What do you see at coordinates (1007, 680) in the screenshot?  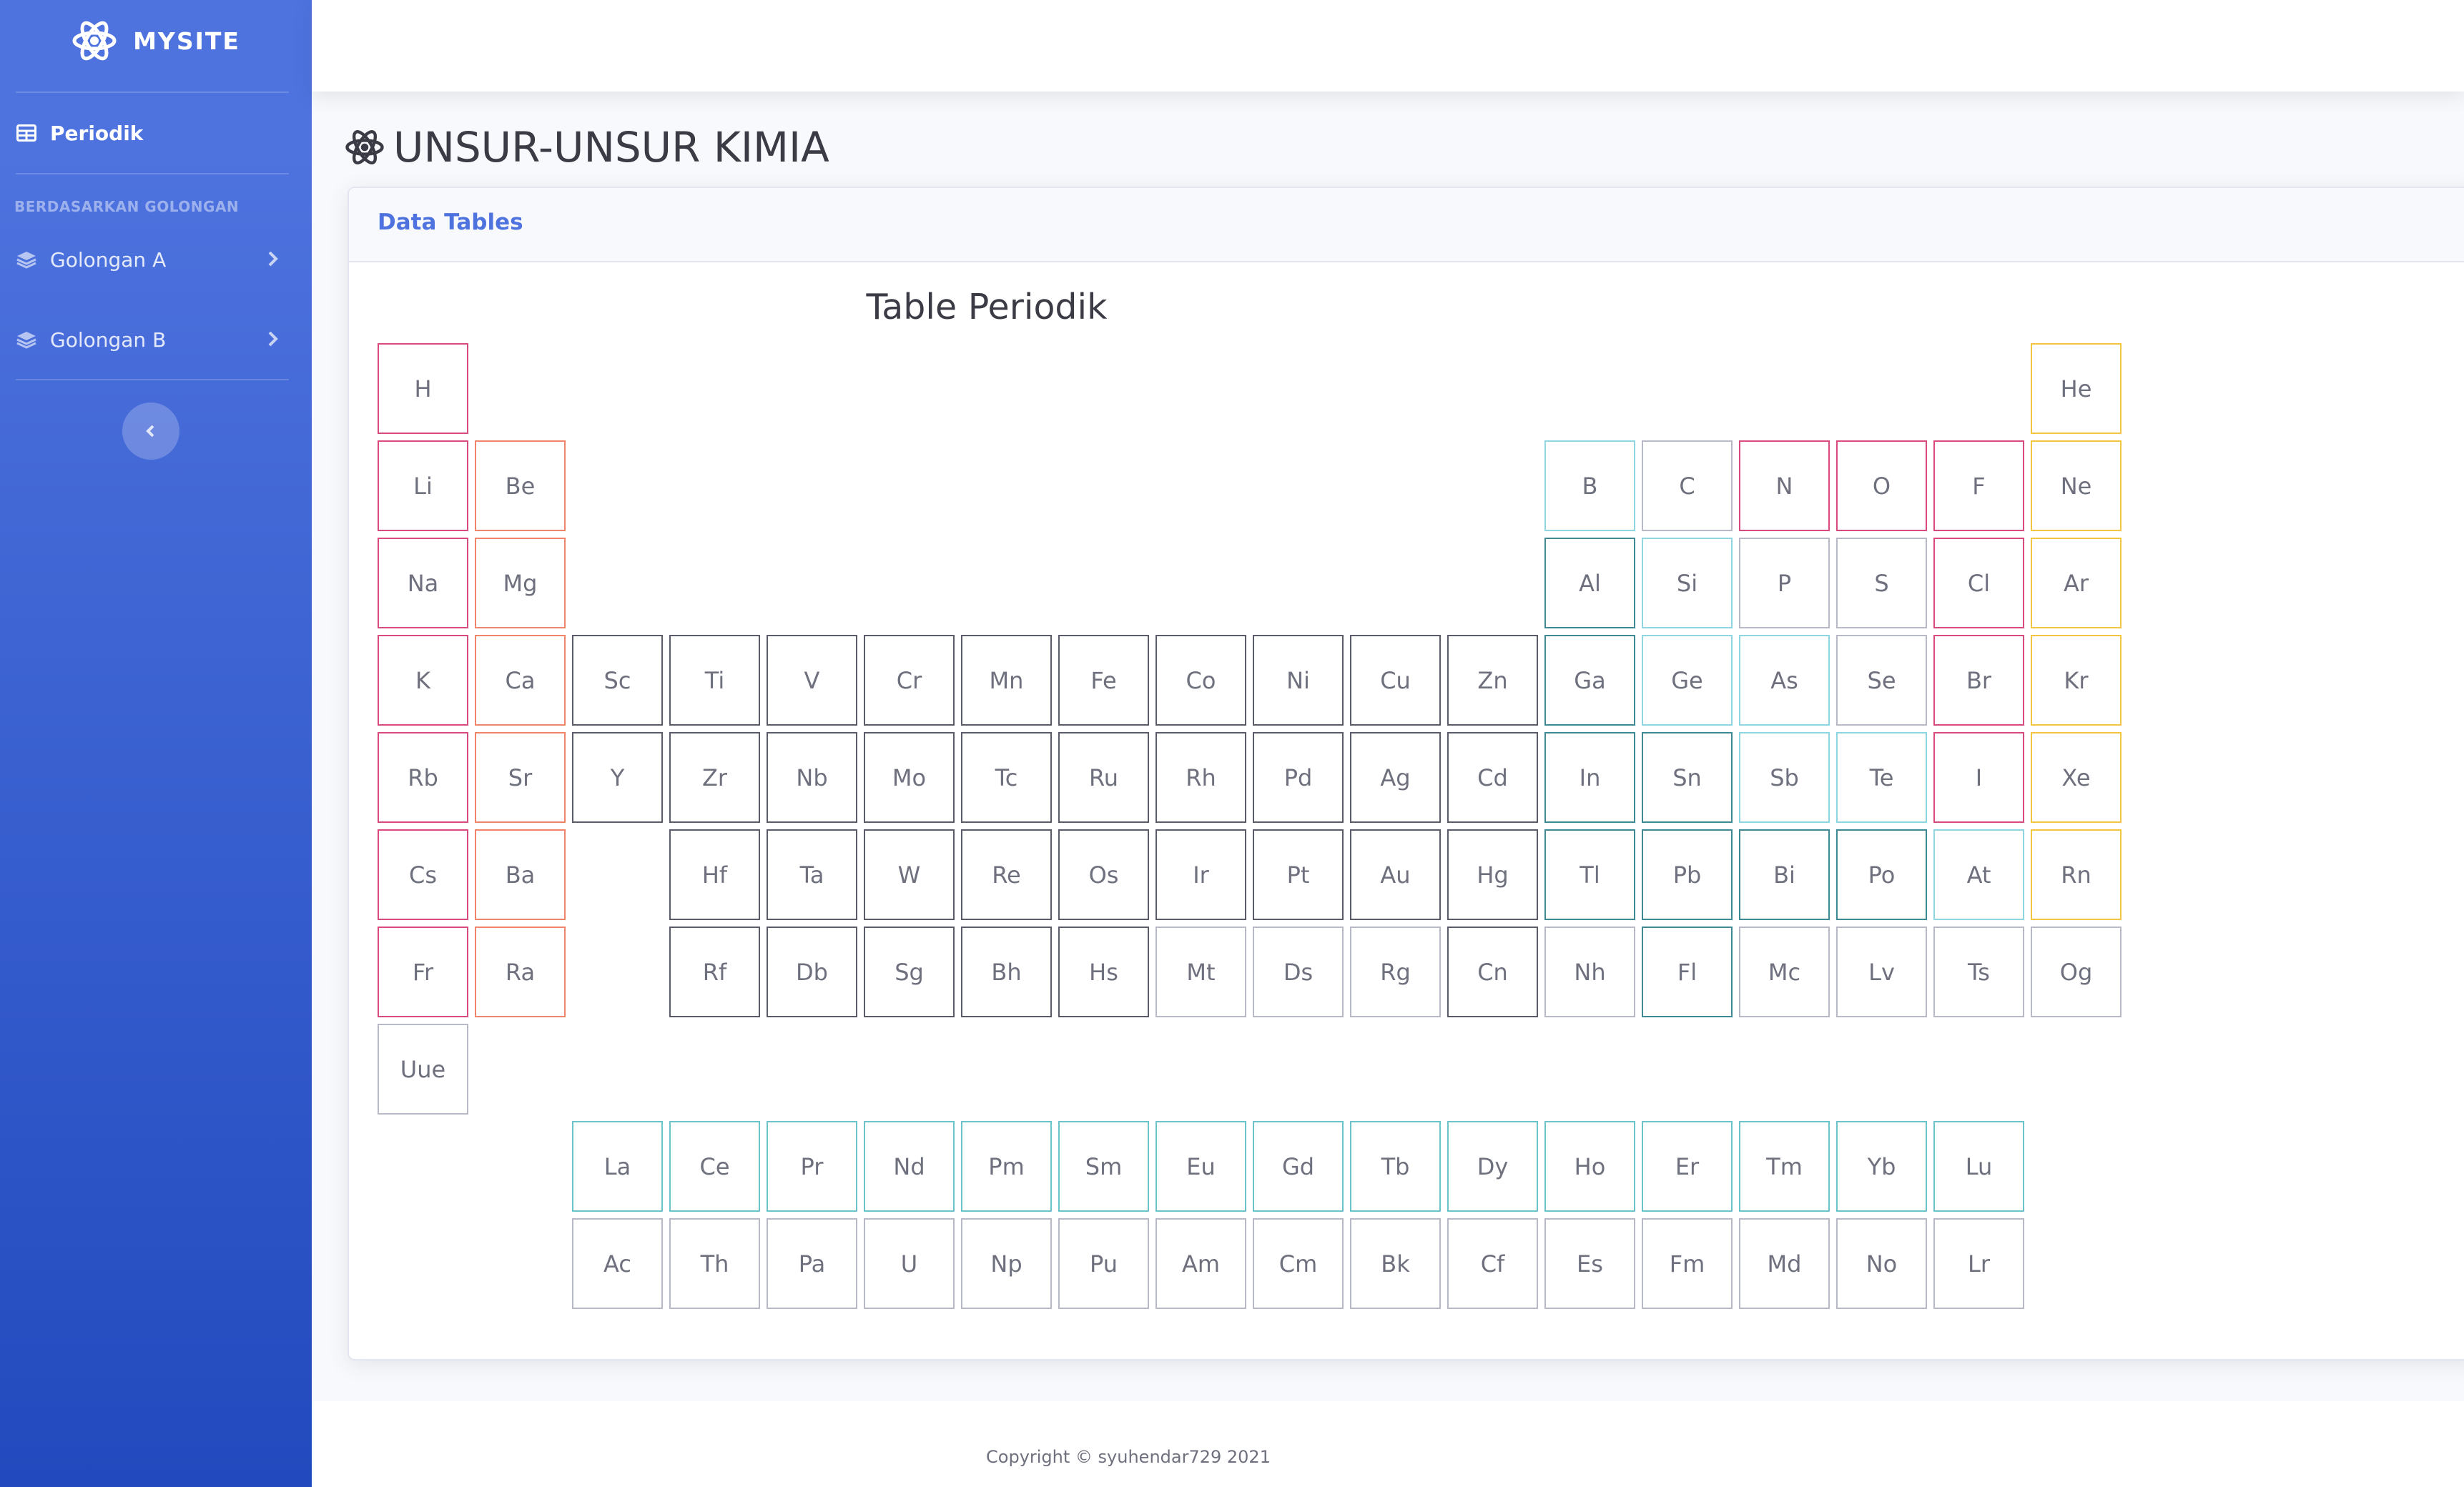 I see `element-mn: Mn` at bounding box center [1007, 680].